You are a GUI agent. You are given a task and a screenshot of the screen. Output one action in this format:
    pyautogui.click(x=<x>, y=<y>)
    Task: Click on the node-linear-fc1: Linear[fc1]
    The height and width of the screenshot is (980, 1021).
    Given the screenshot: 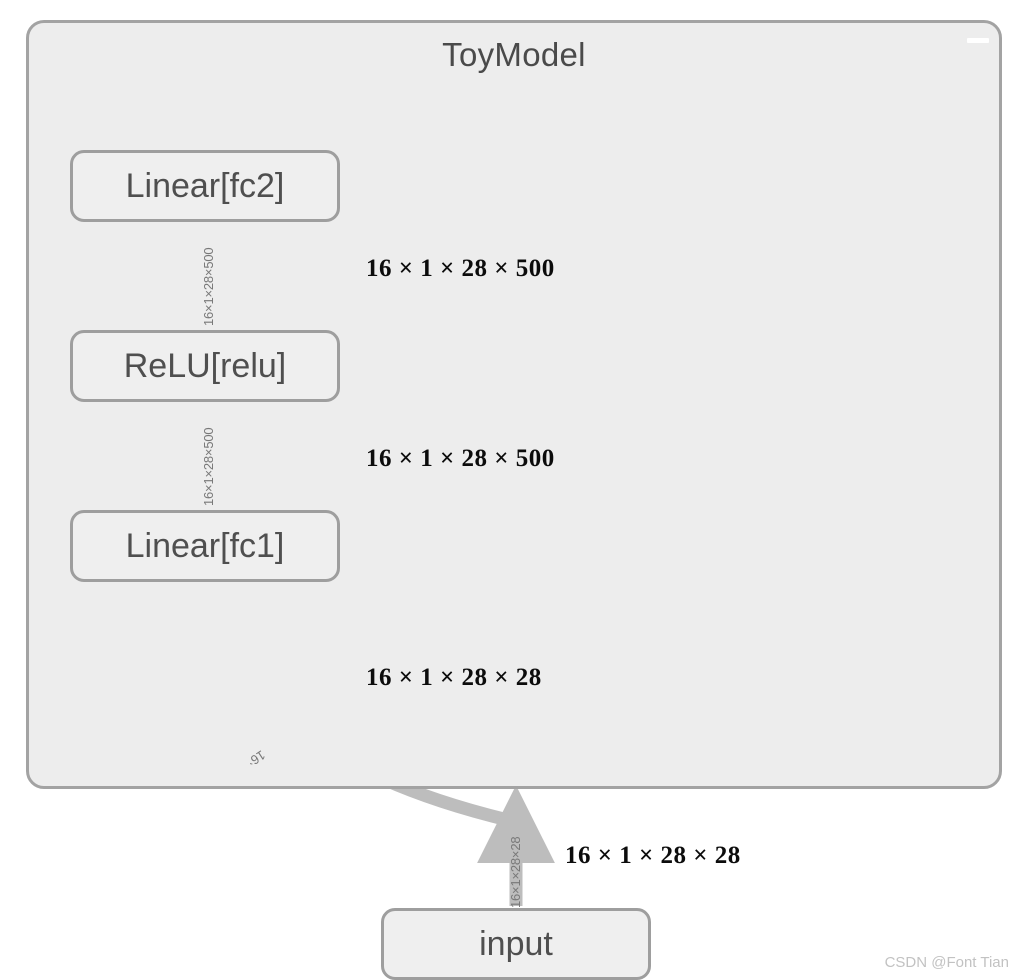 What is the action you would take?
    pyautogui.click(x=205, y=546)
    